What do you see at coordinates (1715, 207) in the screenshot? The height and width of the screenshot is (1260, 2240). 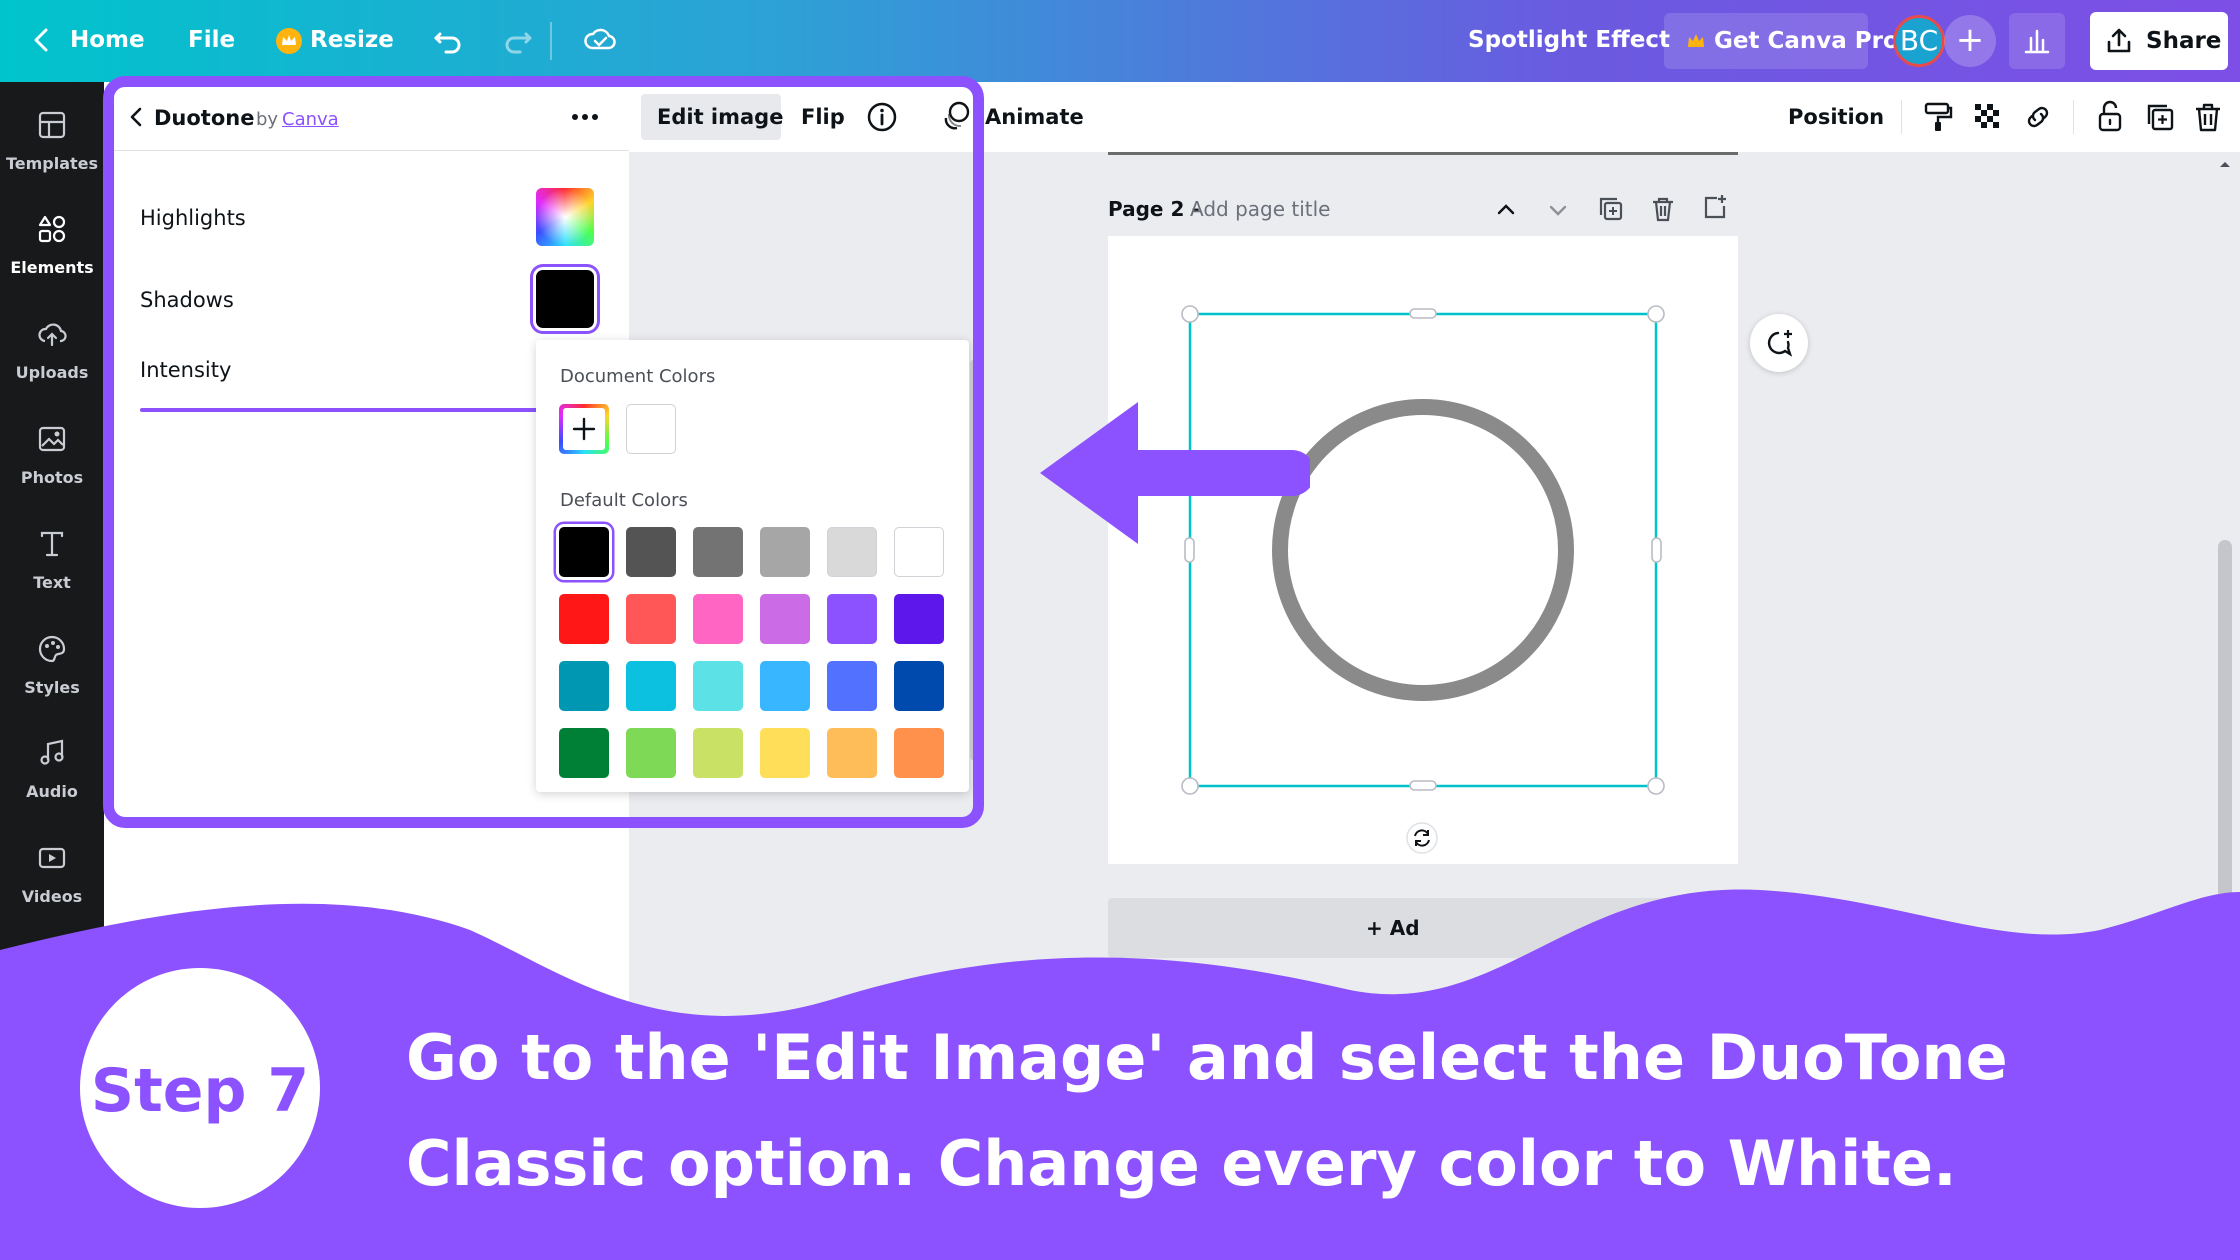 I see `add-page-icon` at bounding box center [1715, 207].